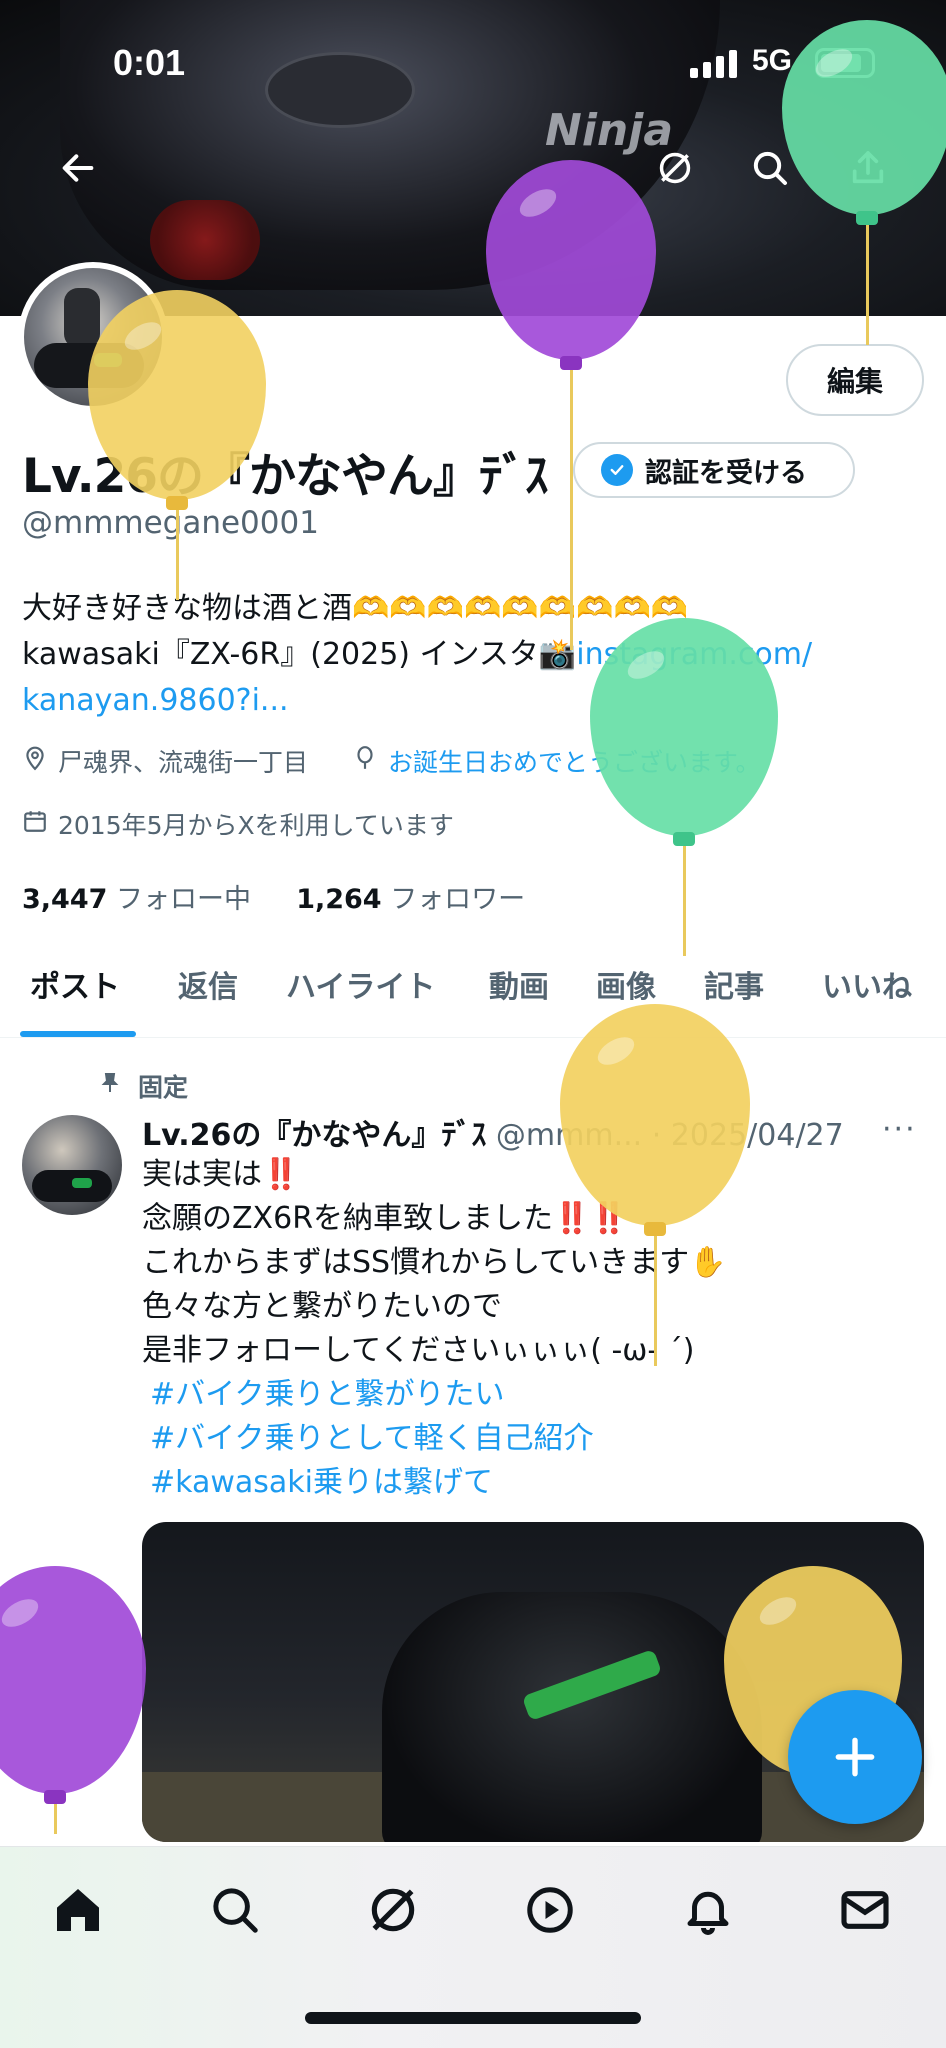 This screenshot has height=2048, width=946. What do you see at coordinates (72, 1186) in the screenshot?
I see `tweet-avatar-bike` at bounding box center [72, 1186].